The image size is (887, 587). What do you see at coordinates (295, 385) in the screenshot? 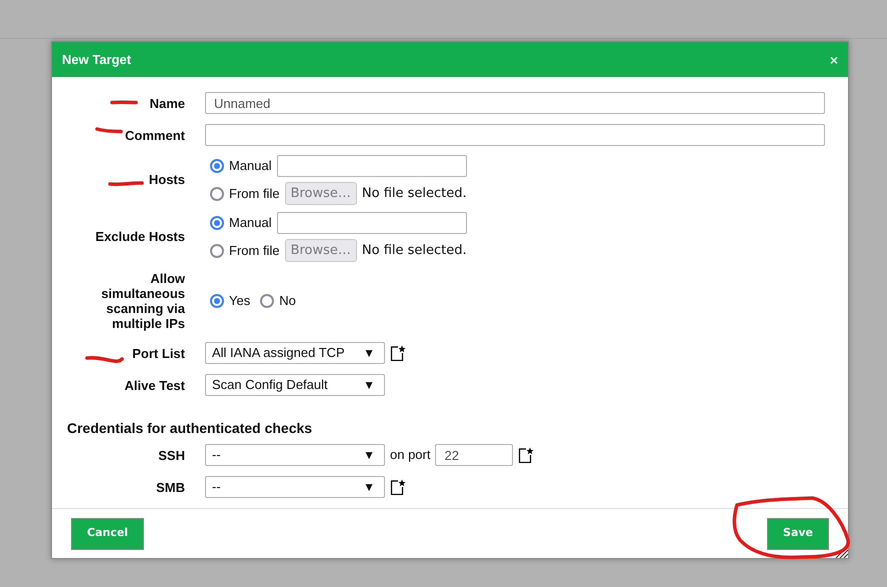
I see `dropdown: Scan Config Default ▼` at bounding box center [295, 385].